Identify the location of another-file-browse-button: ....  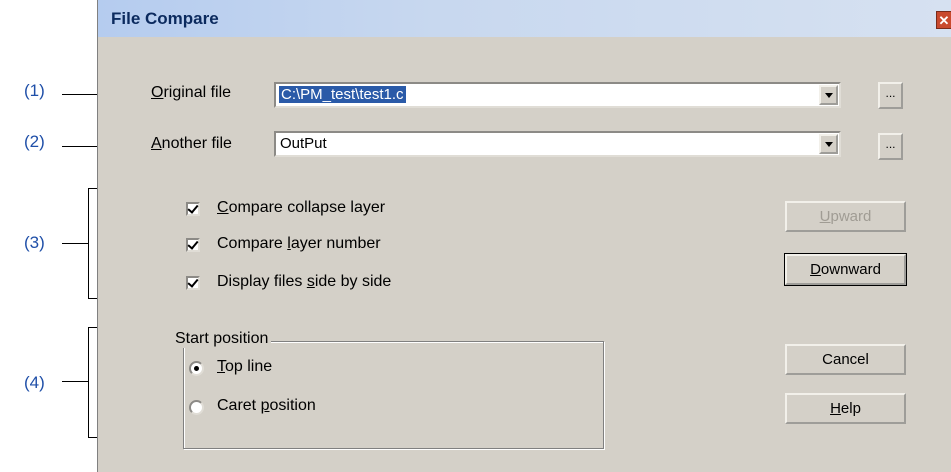
(890, 146).